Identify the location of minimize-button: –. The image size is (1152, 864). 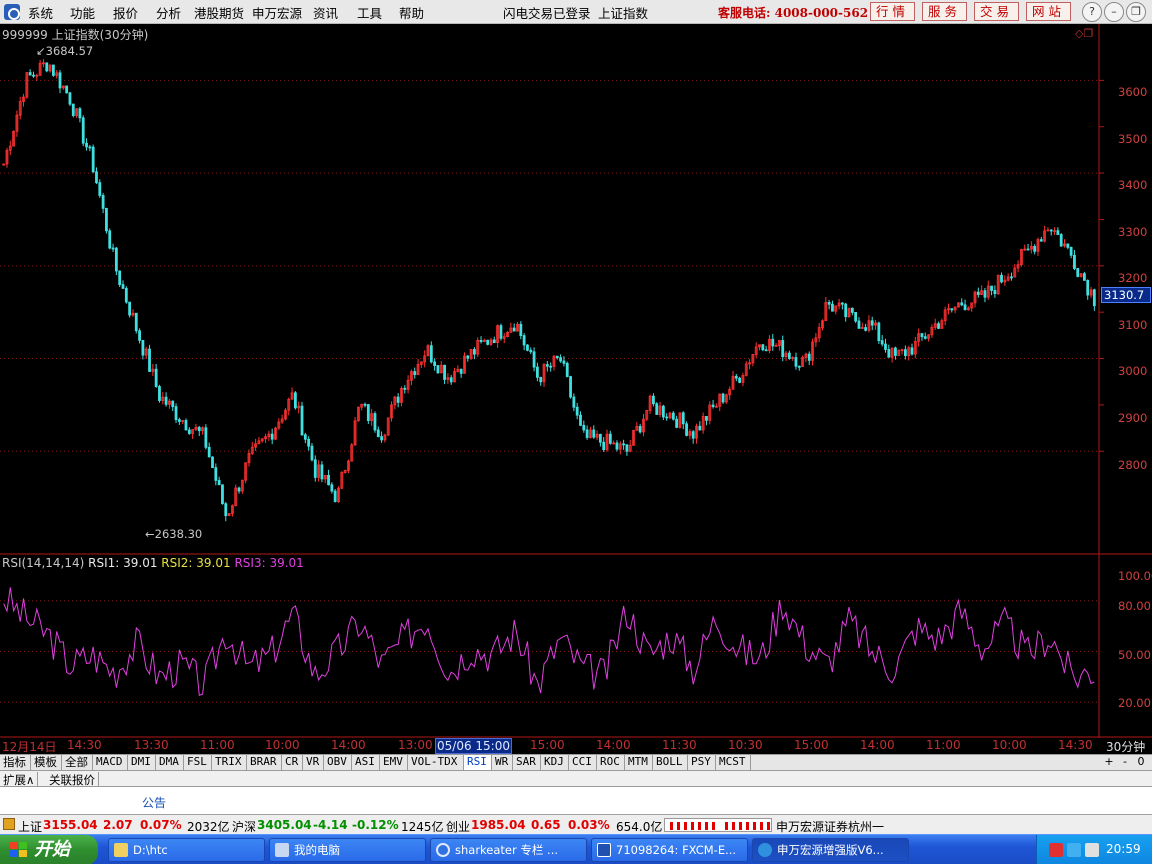
(1114, 12).